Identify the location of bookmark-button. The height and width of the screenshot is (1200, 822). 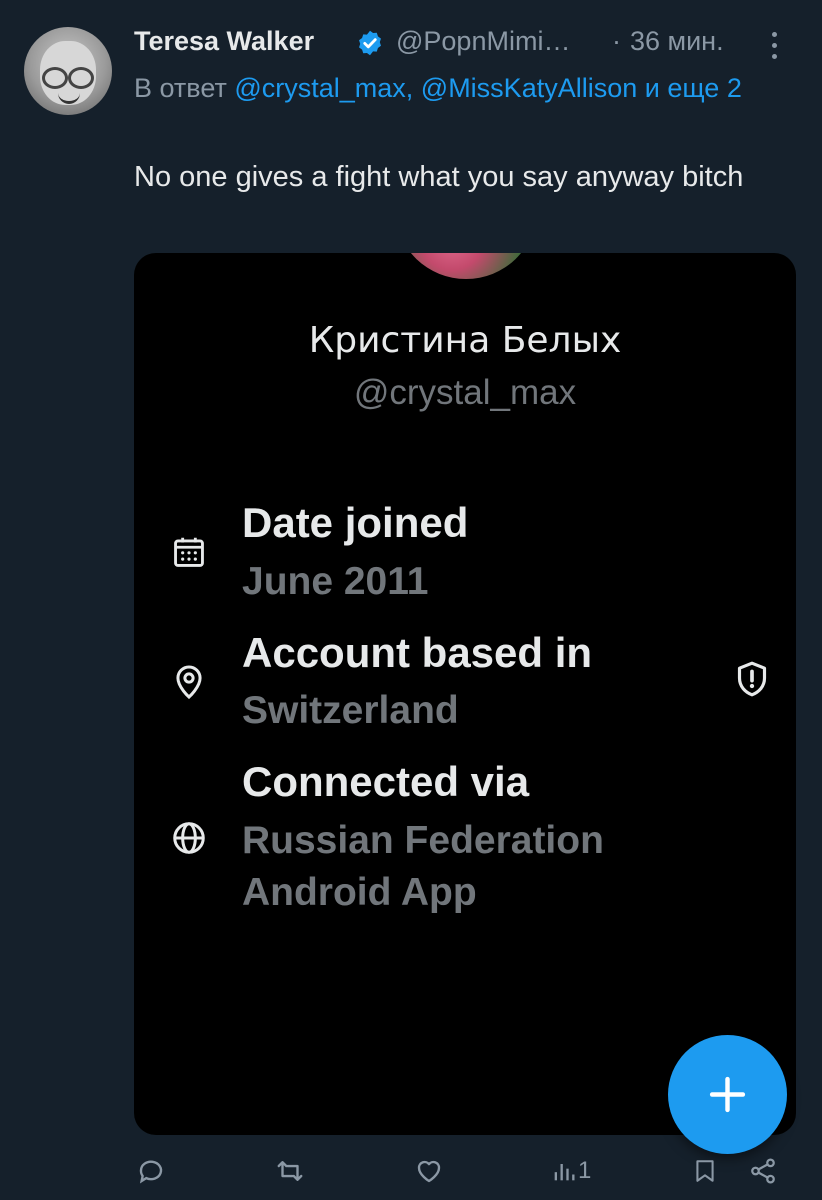
(705, 1171).